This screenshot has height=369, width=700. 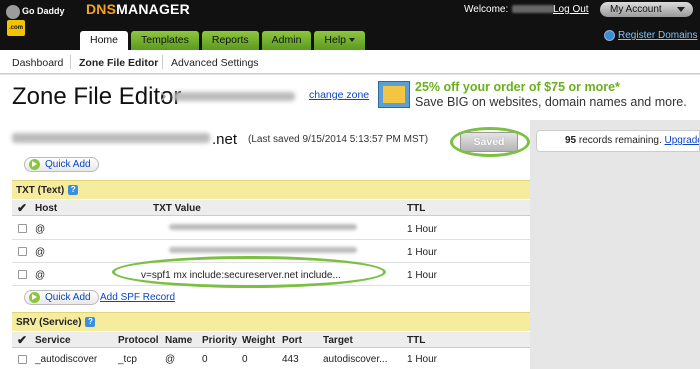 I want to click on promo-icon-inner, so click(x=394, y=94).